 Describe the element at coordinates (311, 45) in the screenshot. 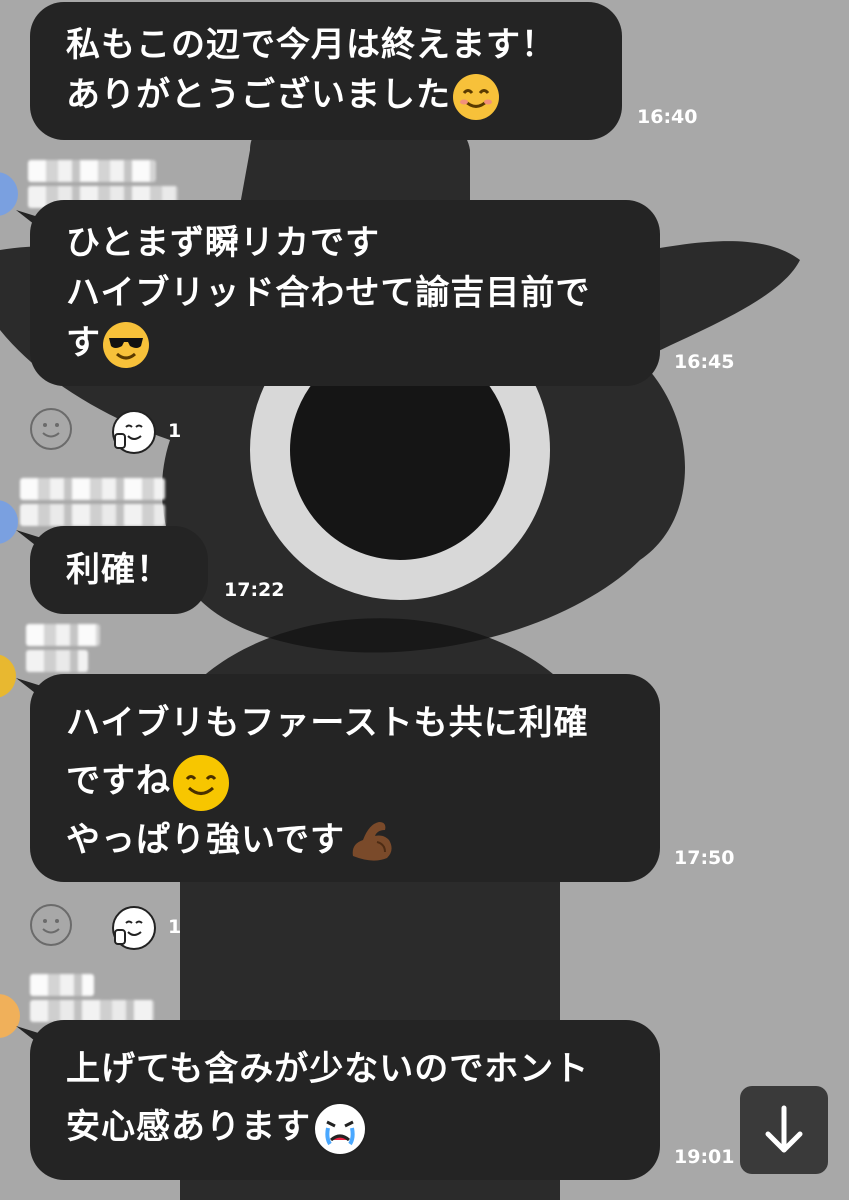

I see `message-line: 私もこの辺で今月は終えます！` at that location.